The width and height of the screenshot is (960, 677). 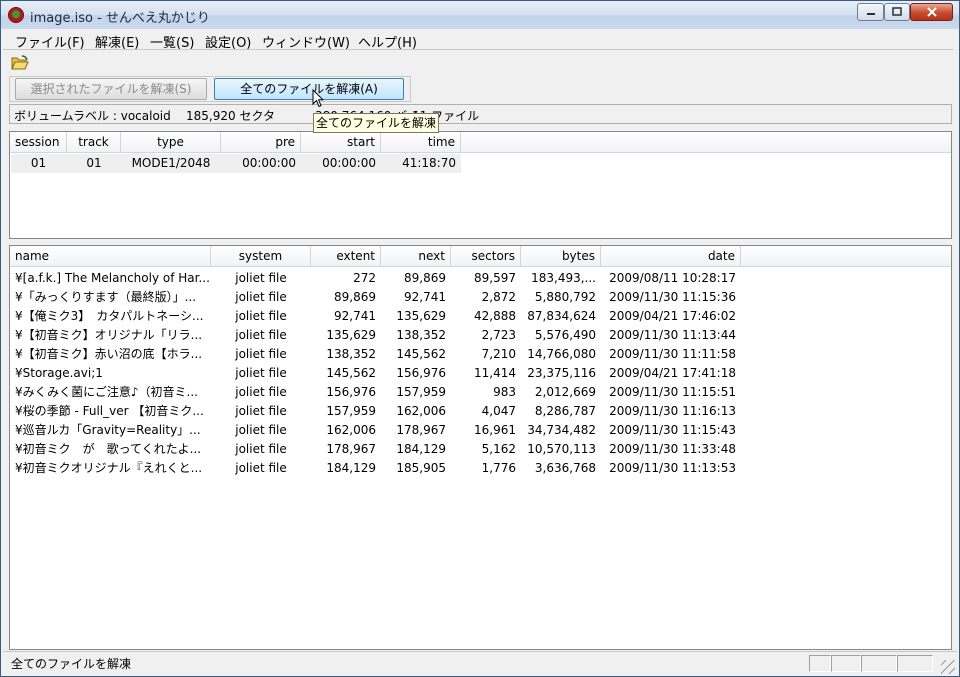 I want to click on menu-window: ウィンドウ(W), so click(x=306, y=41).